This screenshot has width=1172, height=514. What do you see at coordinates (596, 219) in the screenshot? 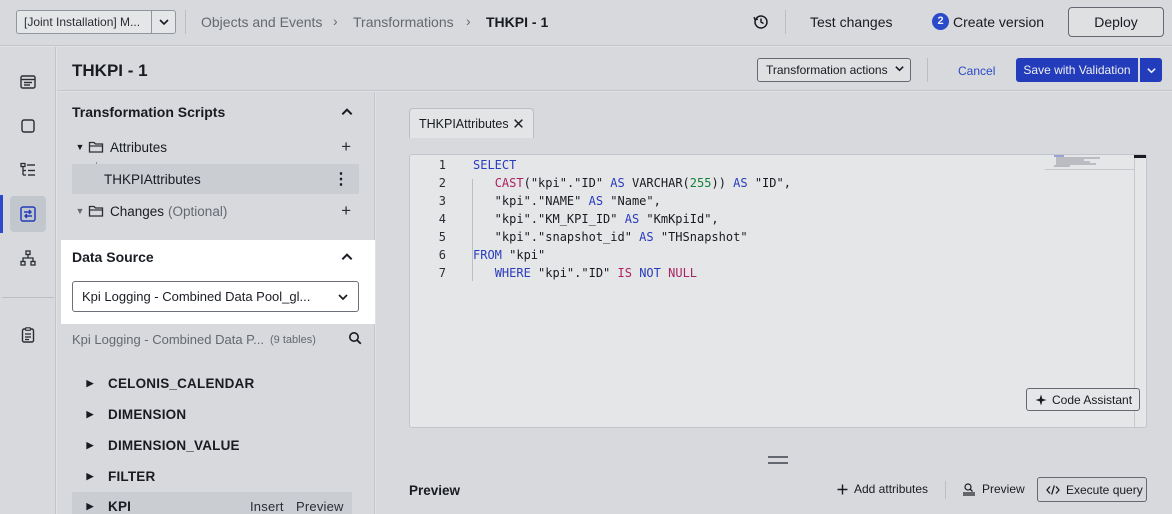
I see `code-line: "kpi"."KM_KPI_ID" AS "KmKpiId",` at bounding box center [596, 219].